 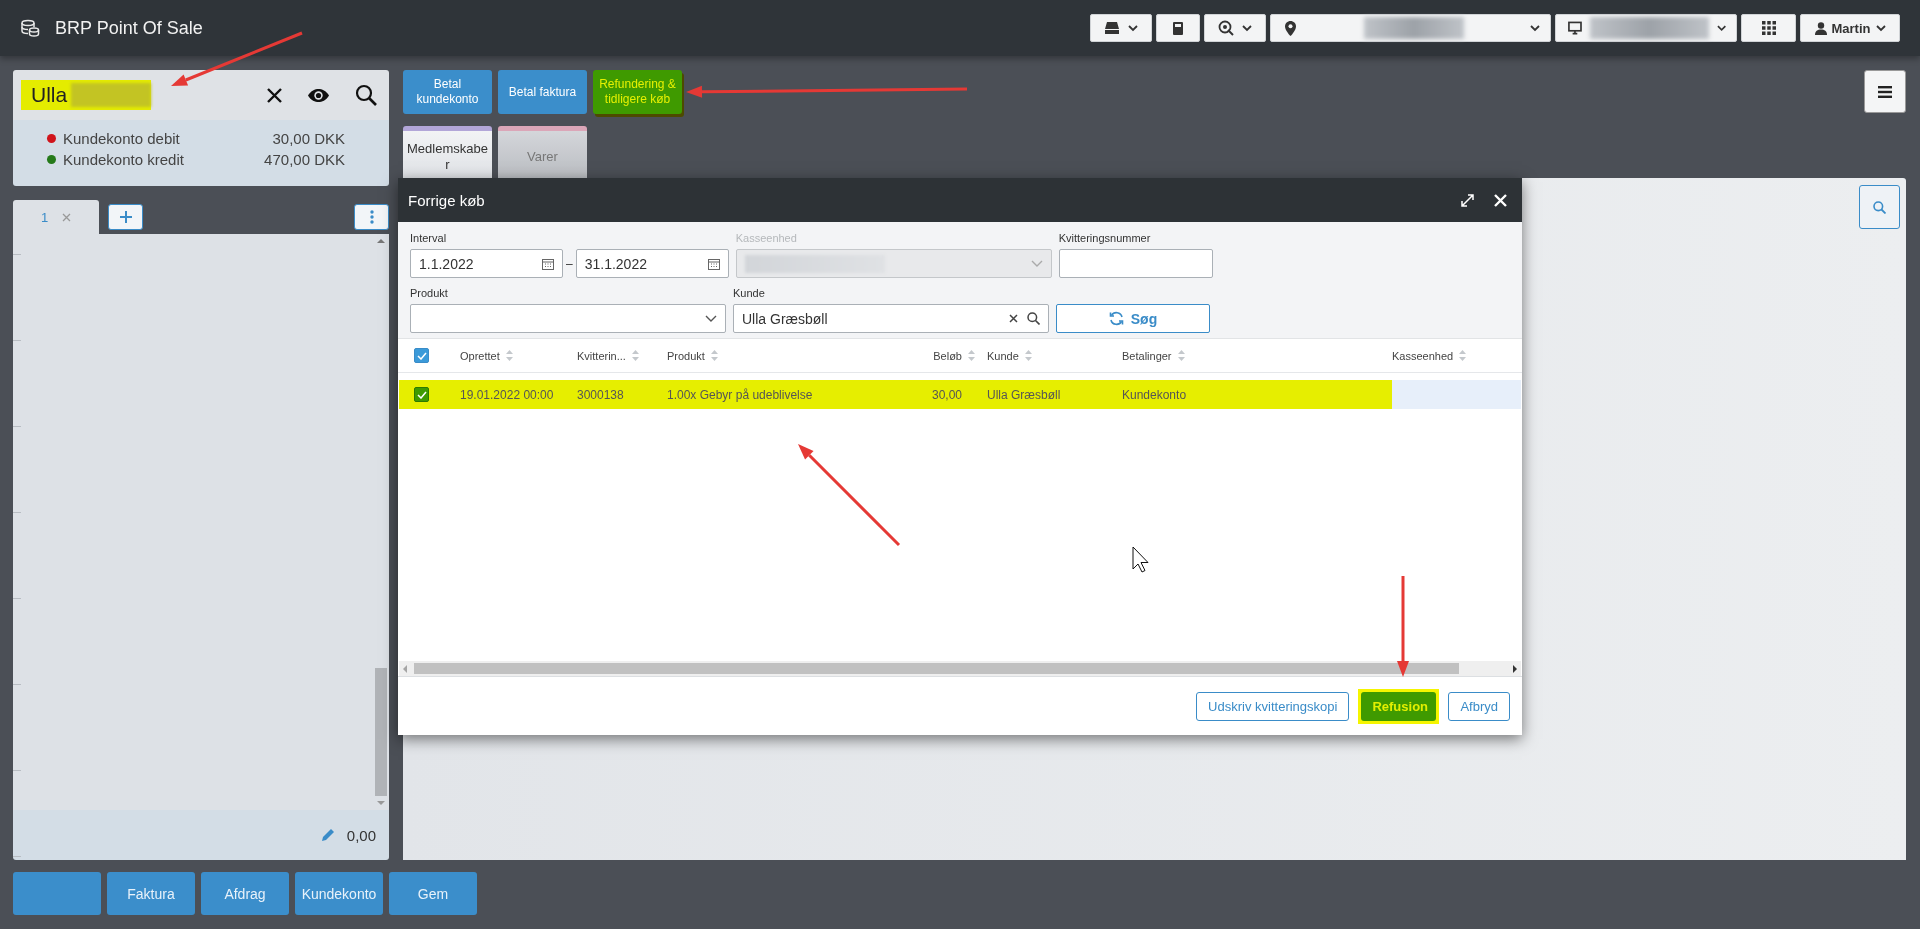 I want to click on horizontal-scrollbar, so click(x=960, y=668).